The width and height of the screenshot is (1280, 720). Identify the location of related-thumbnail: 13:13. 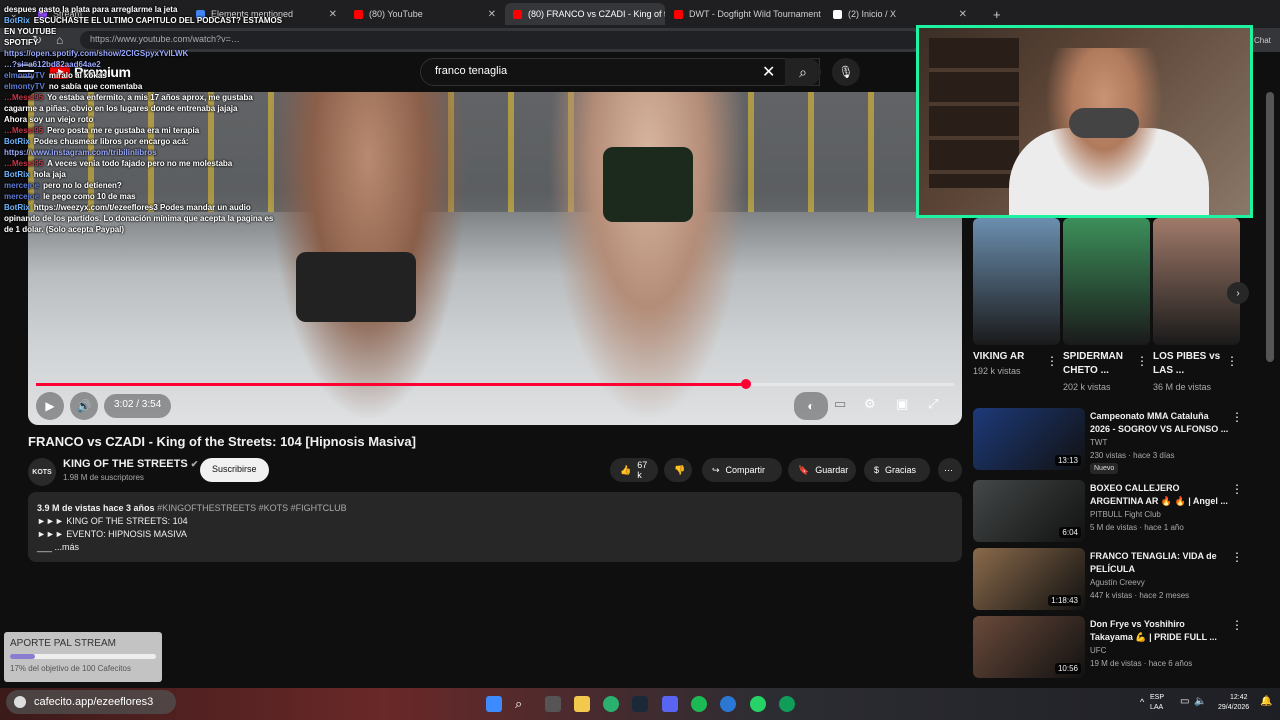
(1029, 439).